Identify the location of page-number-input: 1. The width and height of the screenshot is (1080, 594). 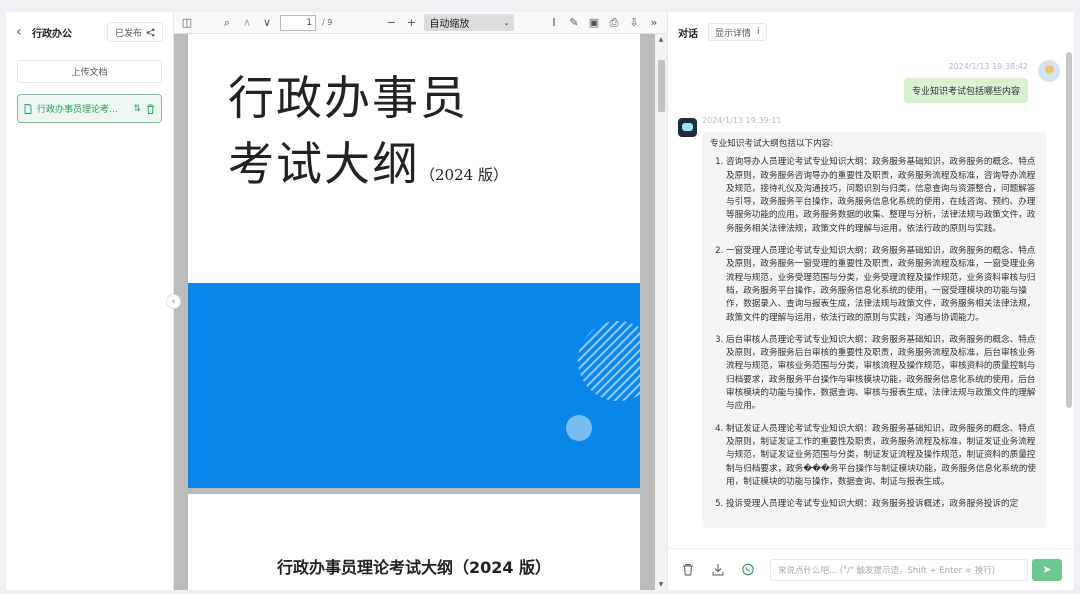
(298, 22).